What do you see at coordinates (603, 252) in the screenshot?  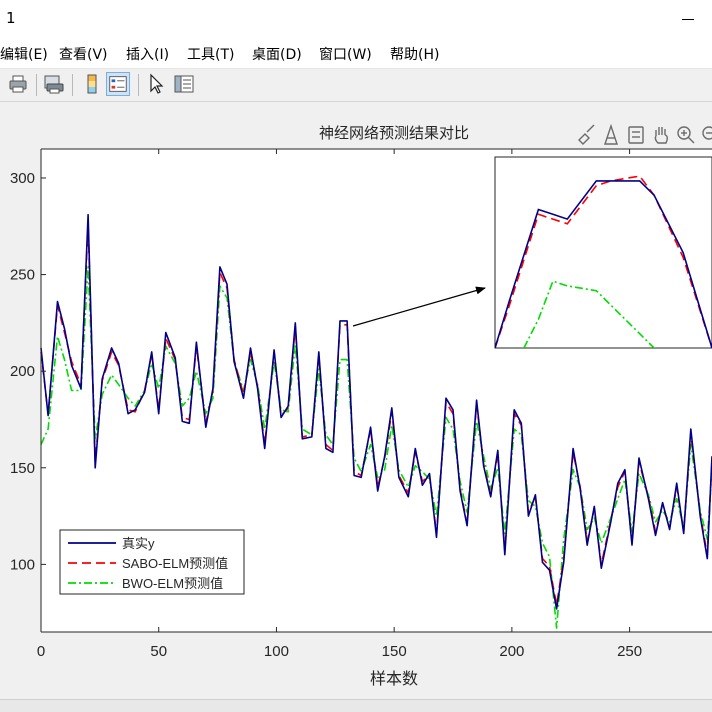 I see `inset-box` at bounding box center [603, 252].